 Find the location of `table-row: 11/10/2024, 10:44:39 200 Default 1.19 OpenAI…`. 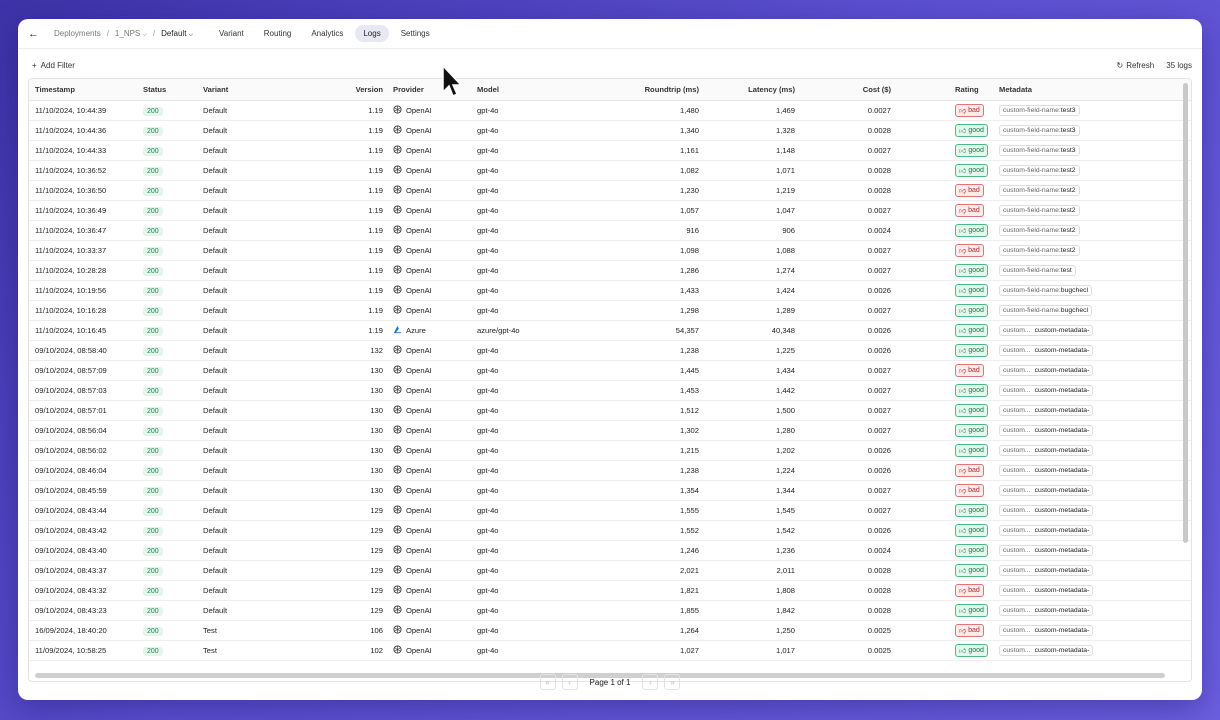

table-row: 11/10/2024, 10:44:39 200 Default 1.19 OpenAI… is located at coordinates (610, 111).